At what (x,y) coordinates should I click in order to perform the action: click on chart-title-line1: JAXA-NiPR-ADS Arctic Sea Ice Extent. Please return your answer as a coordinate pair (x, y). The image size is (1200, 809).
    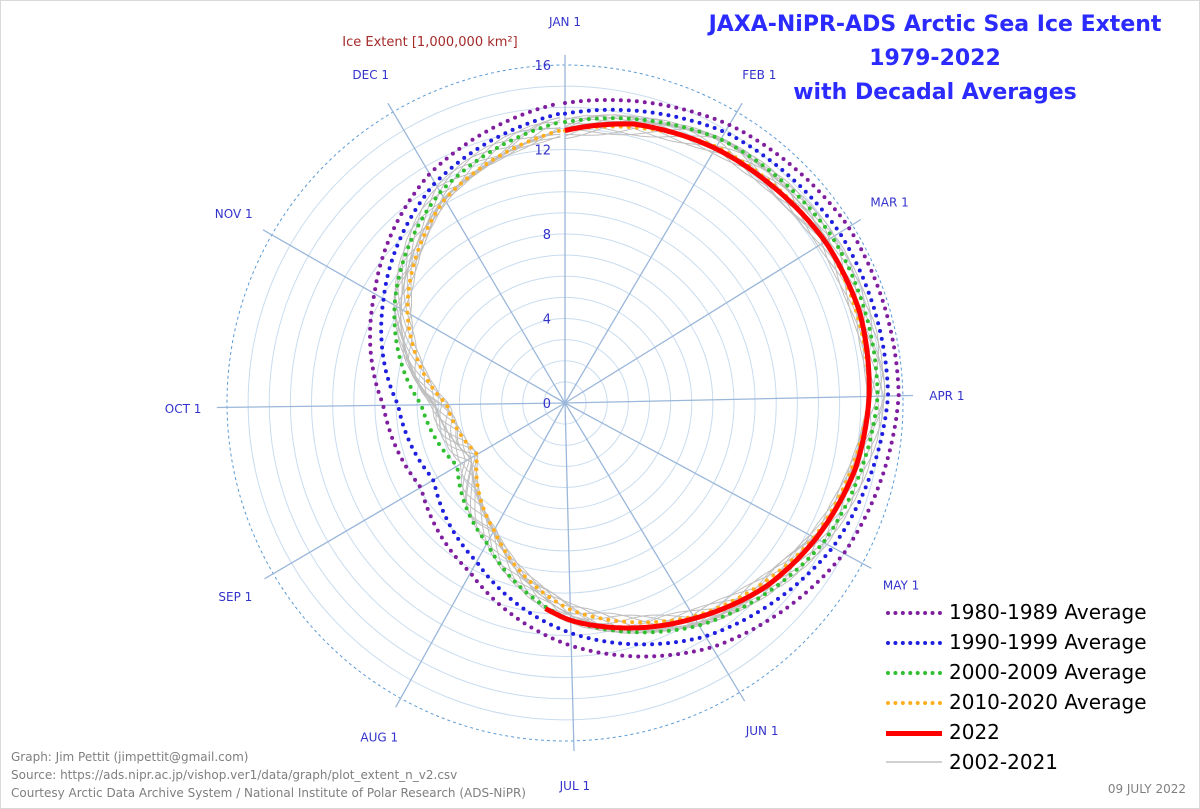
    Looking at the image, I should click on (935, 24).